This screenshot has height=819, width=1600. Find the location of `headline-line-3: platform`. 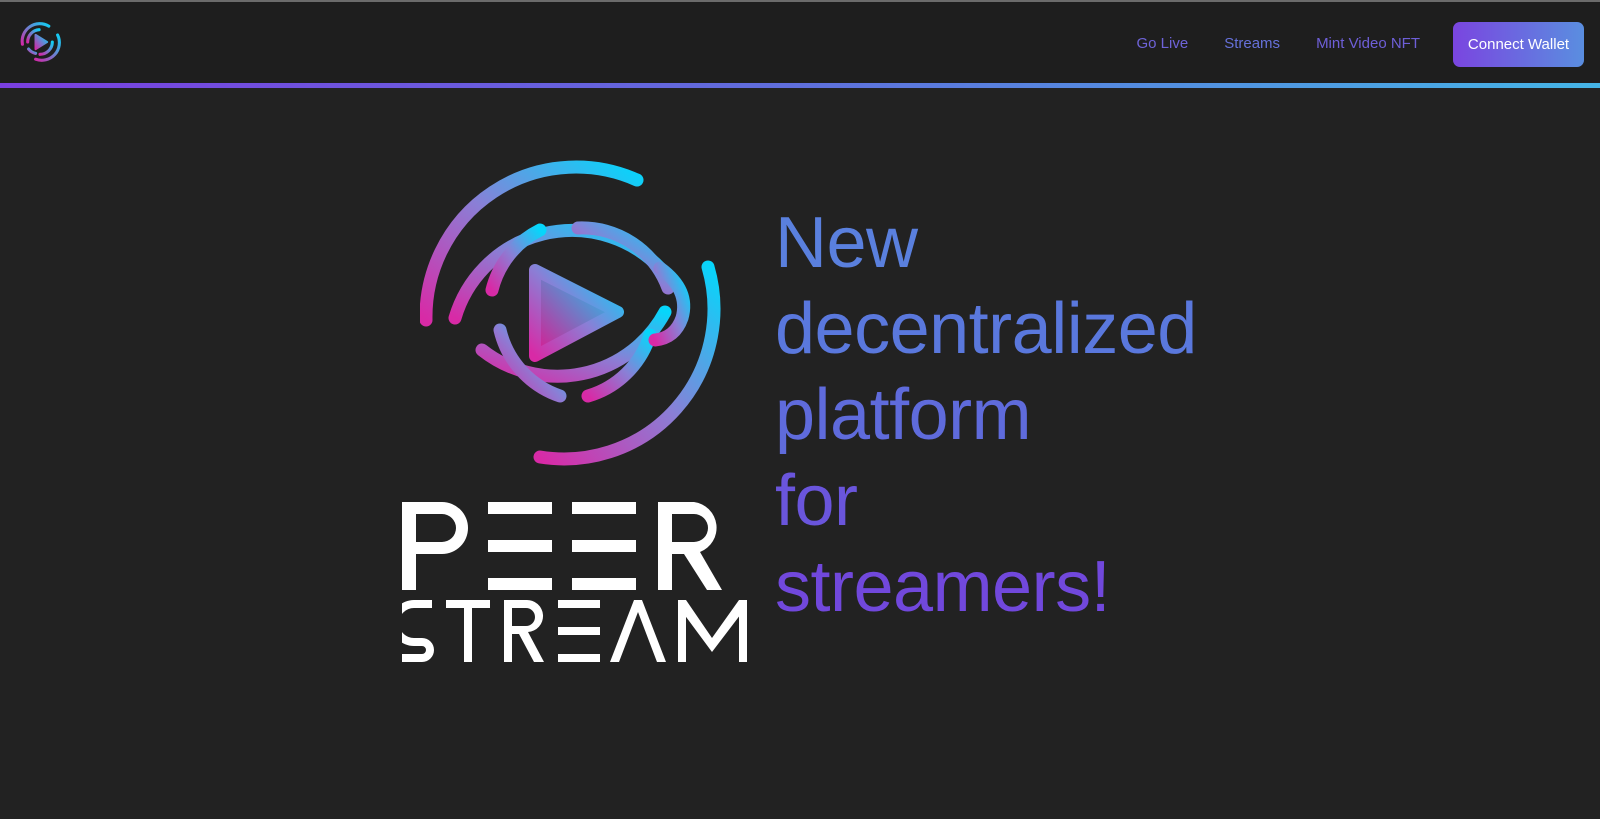

headline-line-3: platform is located at coordinates (903, 415).